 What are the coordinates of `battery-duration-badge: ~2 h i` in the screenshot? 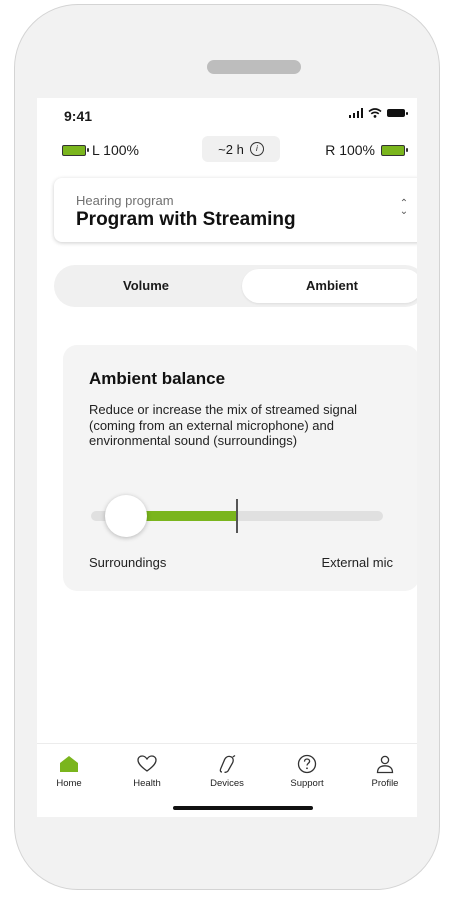 It's located at (241, 149).